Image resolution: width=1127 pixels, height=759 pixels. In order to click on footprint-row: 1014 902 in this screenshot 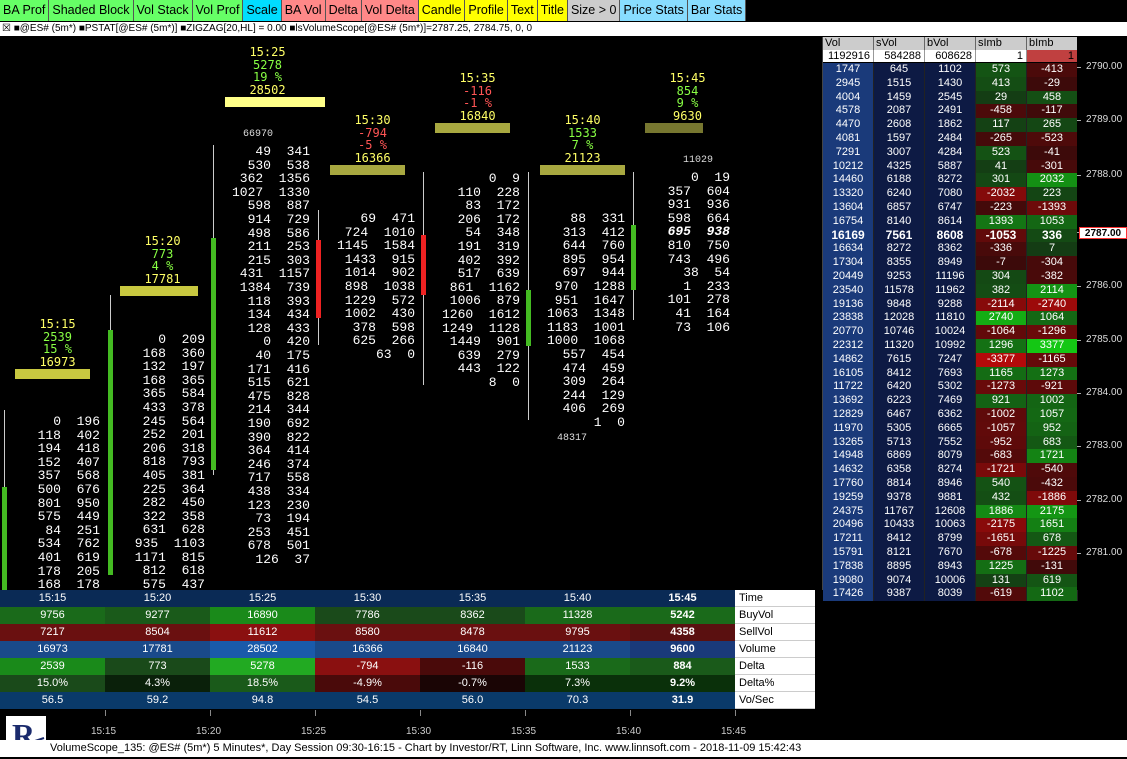, I will do `click(379, 273)`.